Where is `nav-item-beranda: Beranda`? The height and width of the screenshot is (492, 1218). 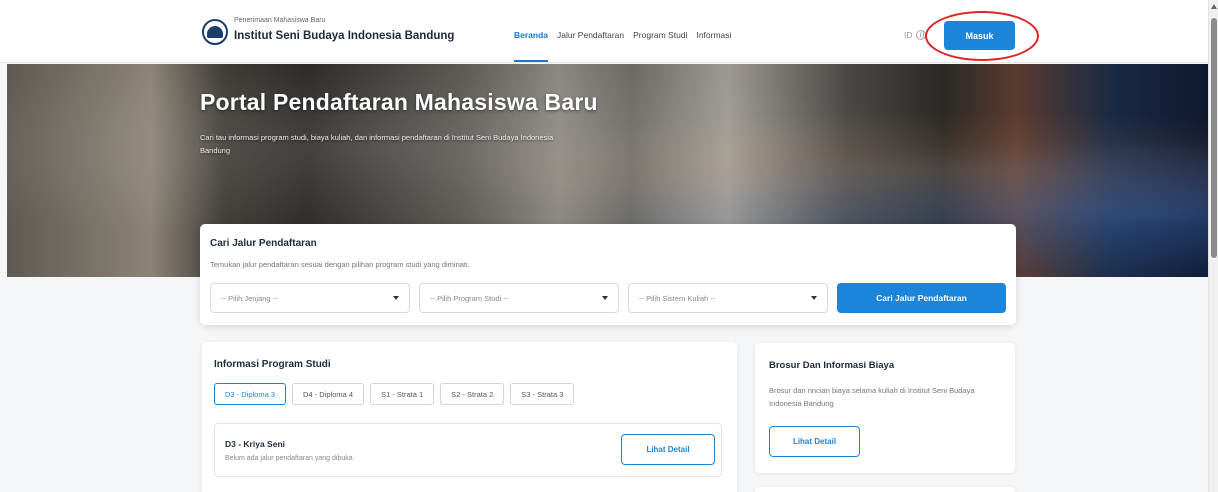
nav-item-beranda: Beranda is located at coordinates (531, 46).